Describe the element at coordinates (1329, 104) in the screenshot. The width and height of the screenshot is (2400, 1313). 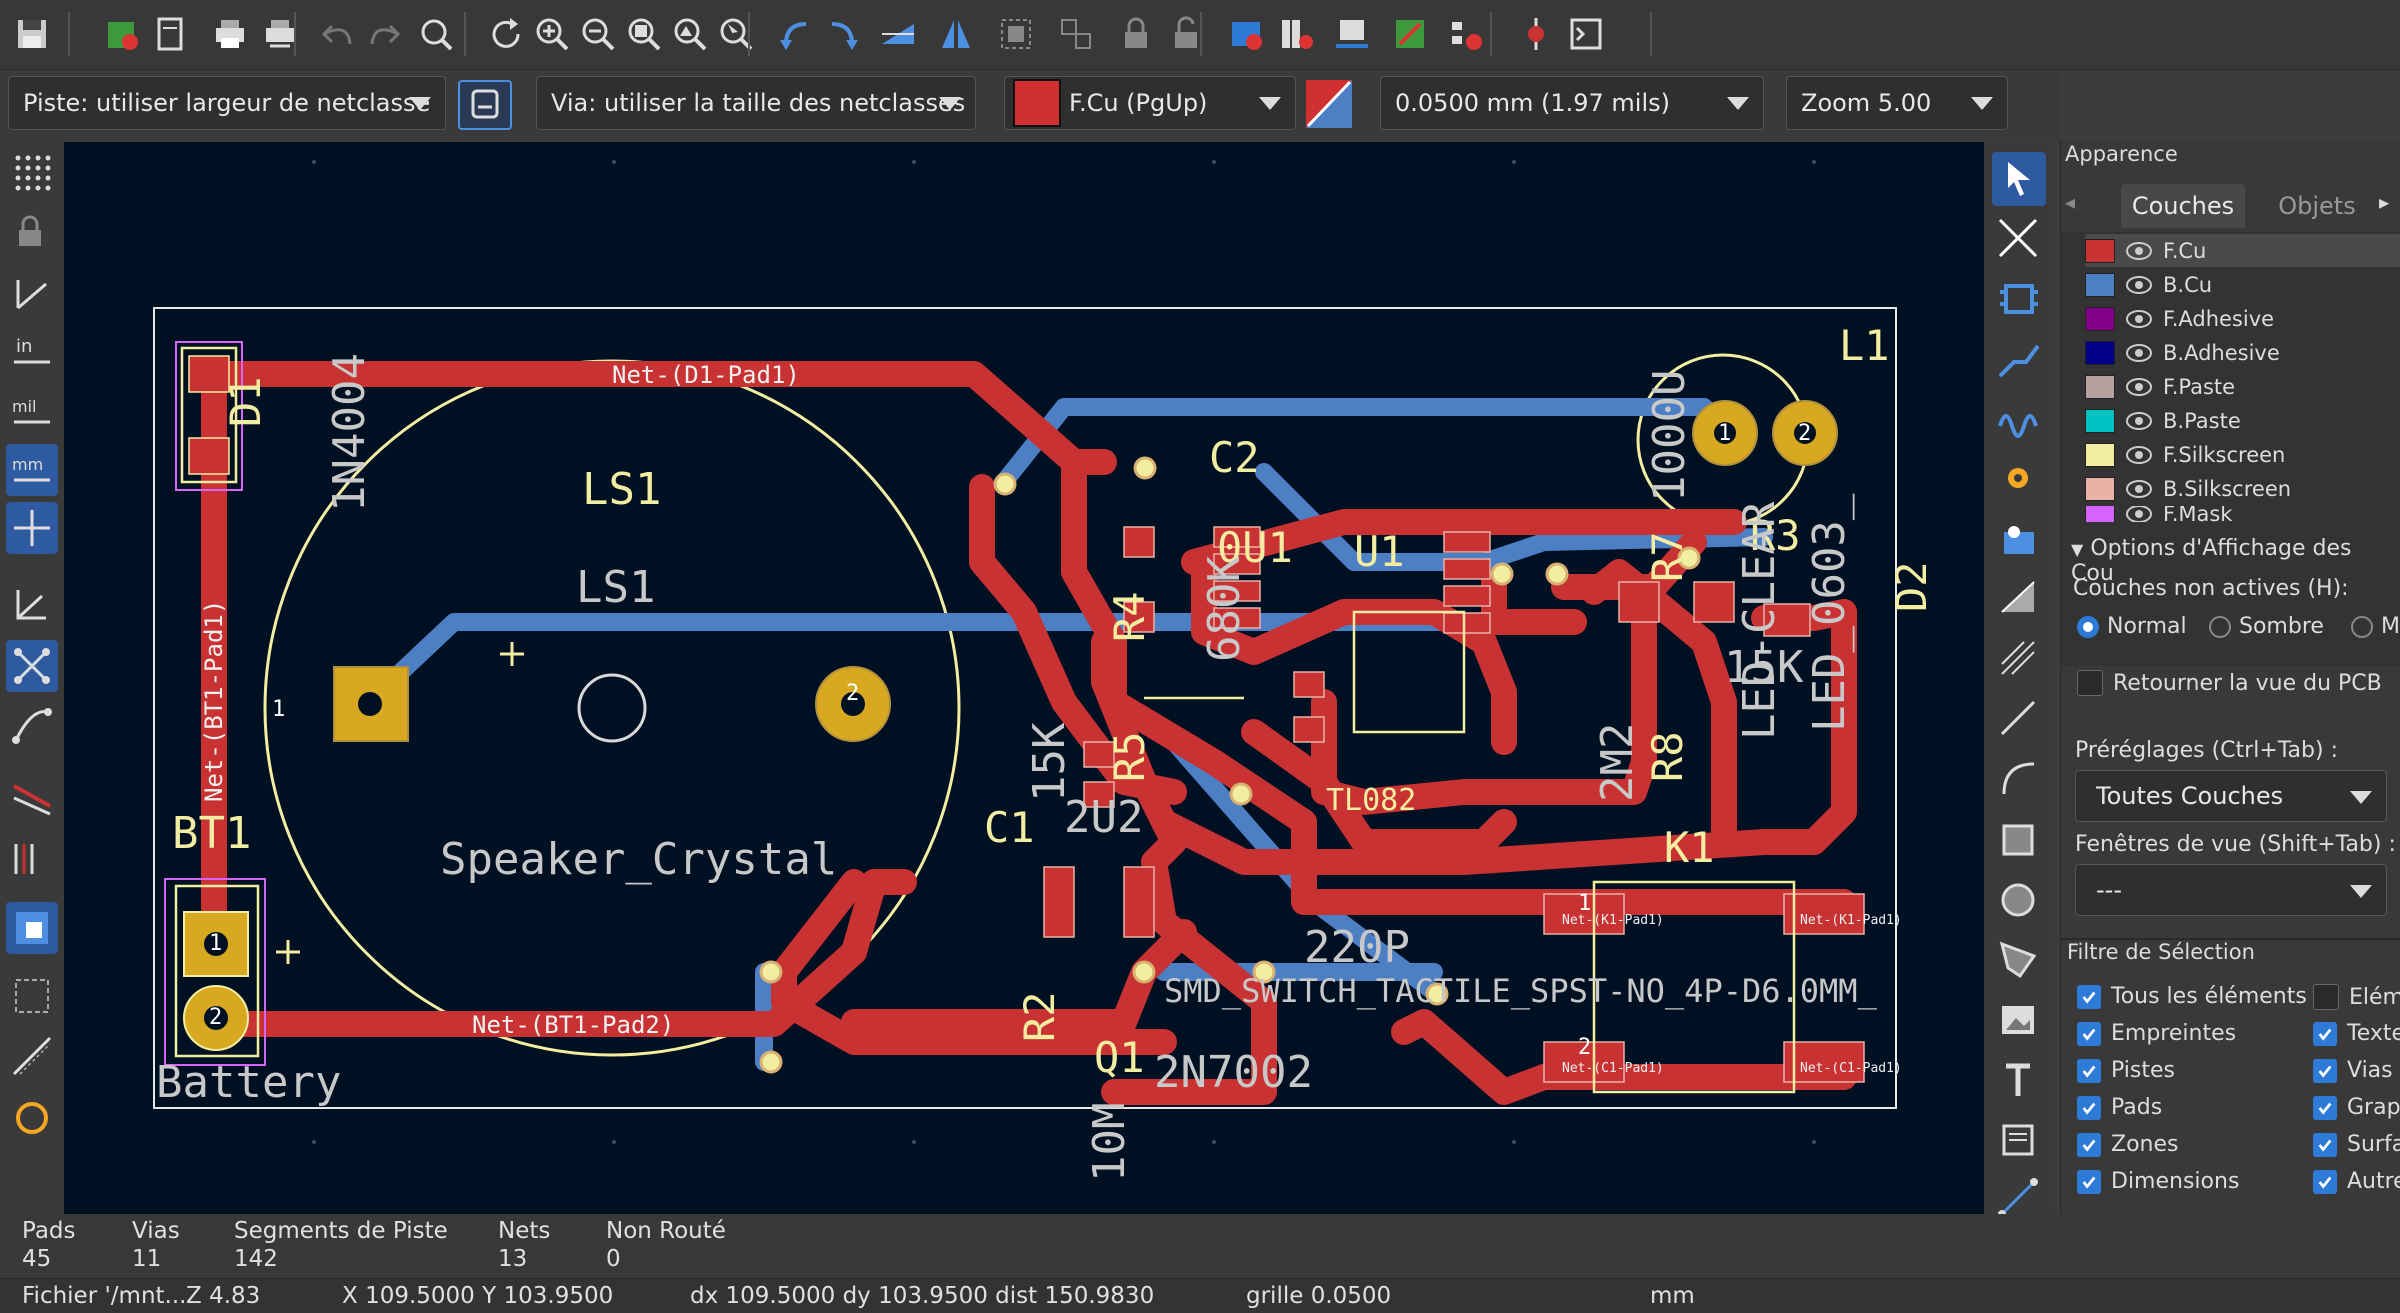
I see `layer-pair-button` at that location.